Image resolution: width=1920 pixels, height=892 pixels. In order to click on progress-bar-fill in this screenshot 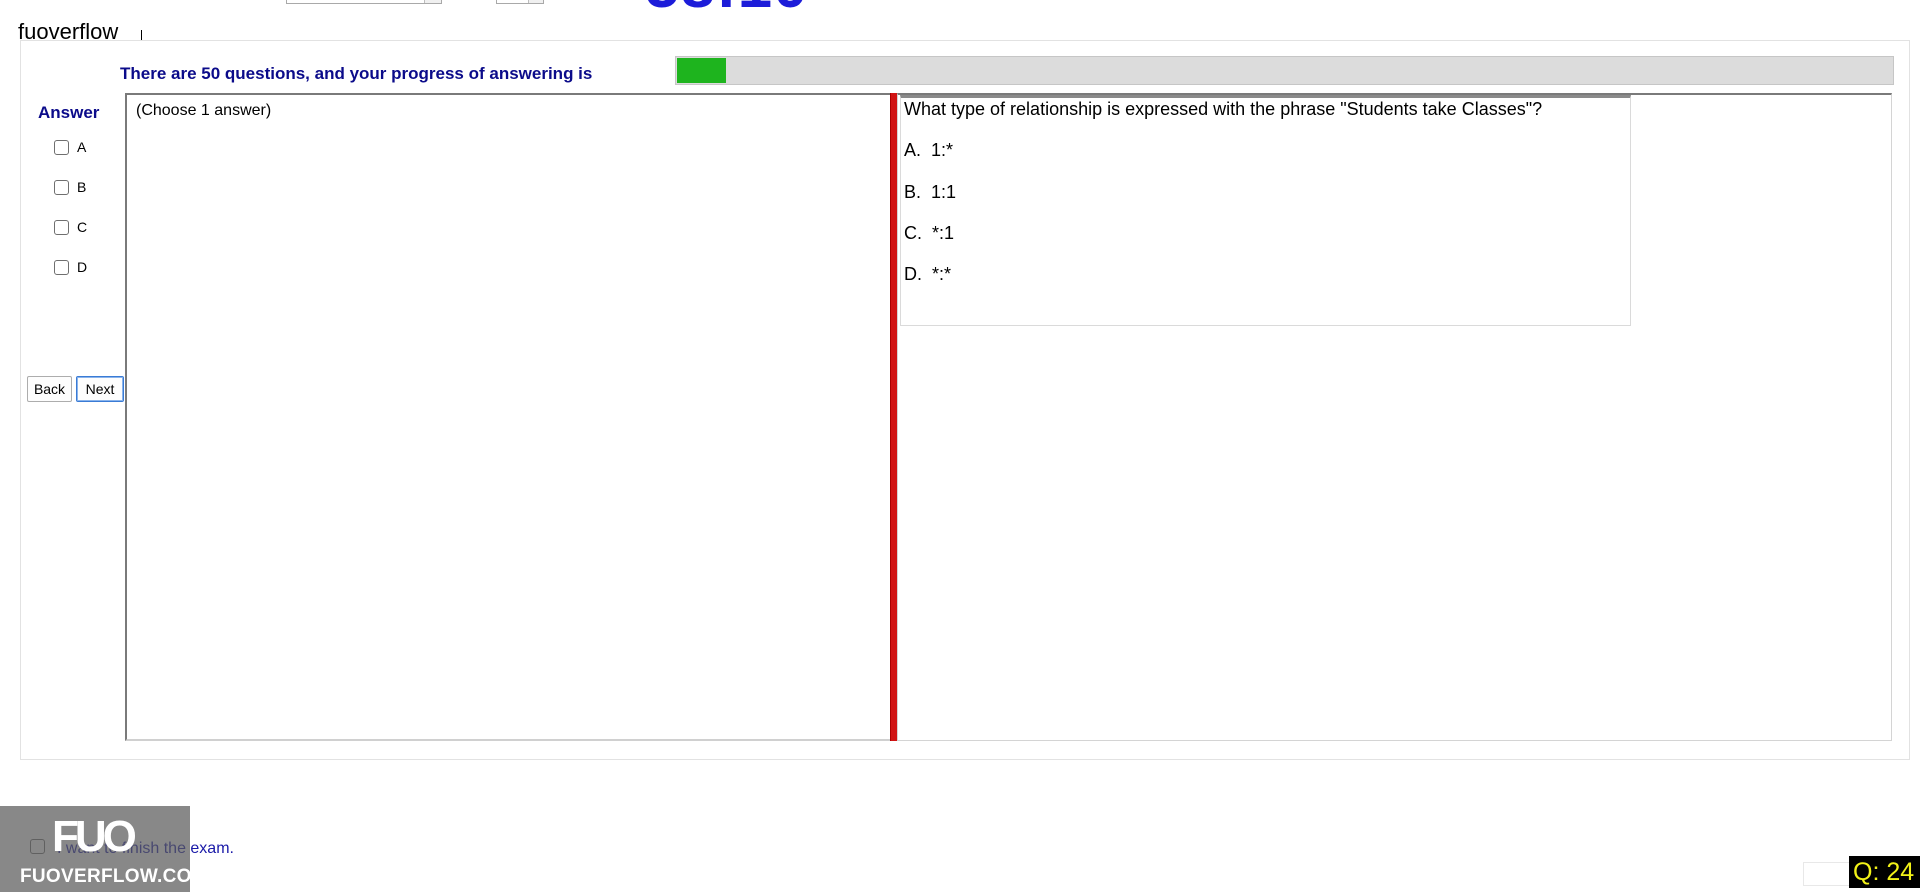, I will do `click(701, 70)`.